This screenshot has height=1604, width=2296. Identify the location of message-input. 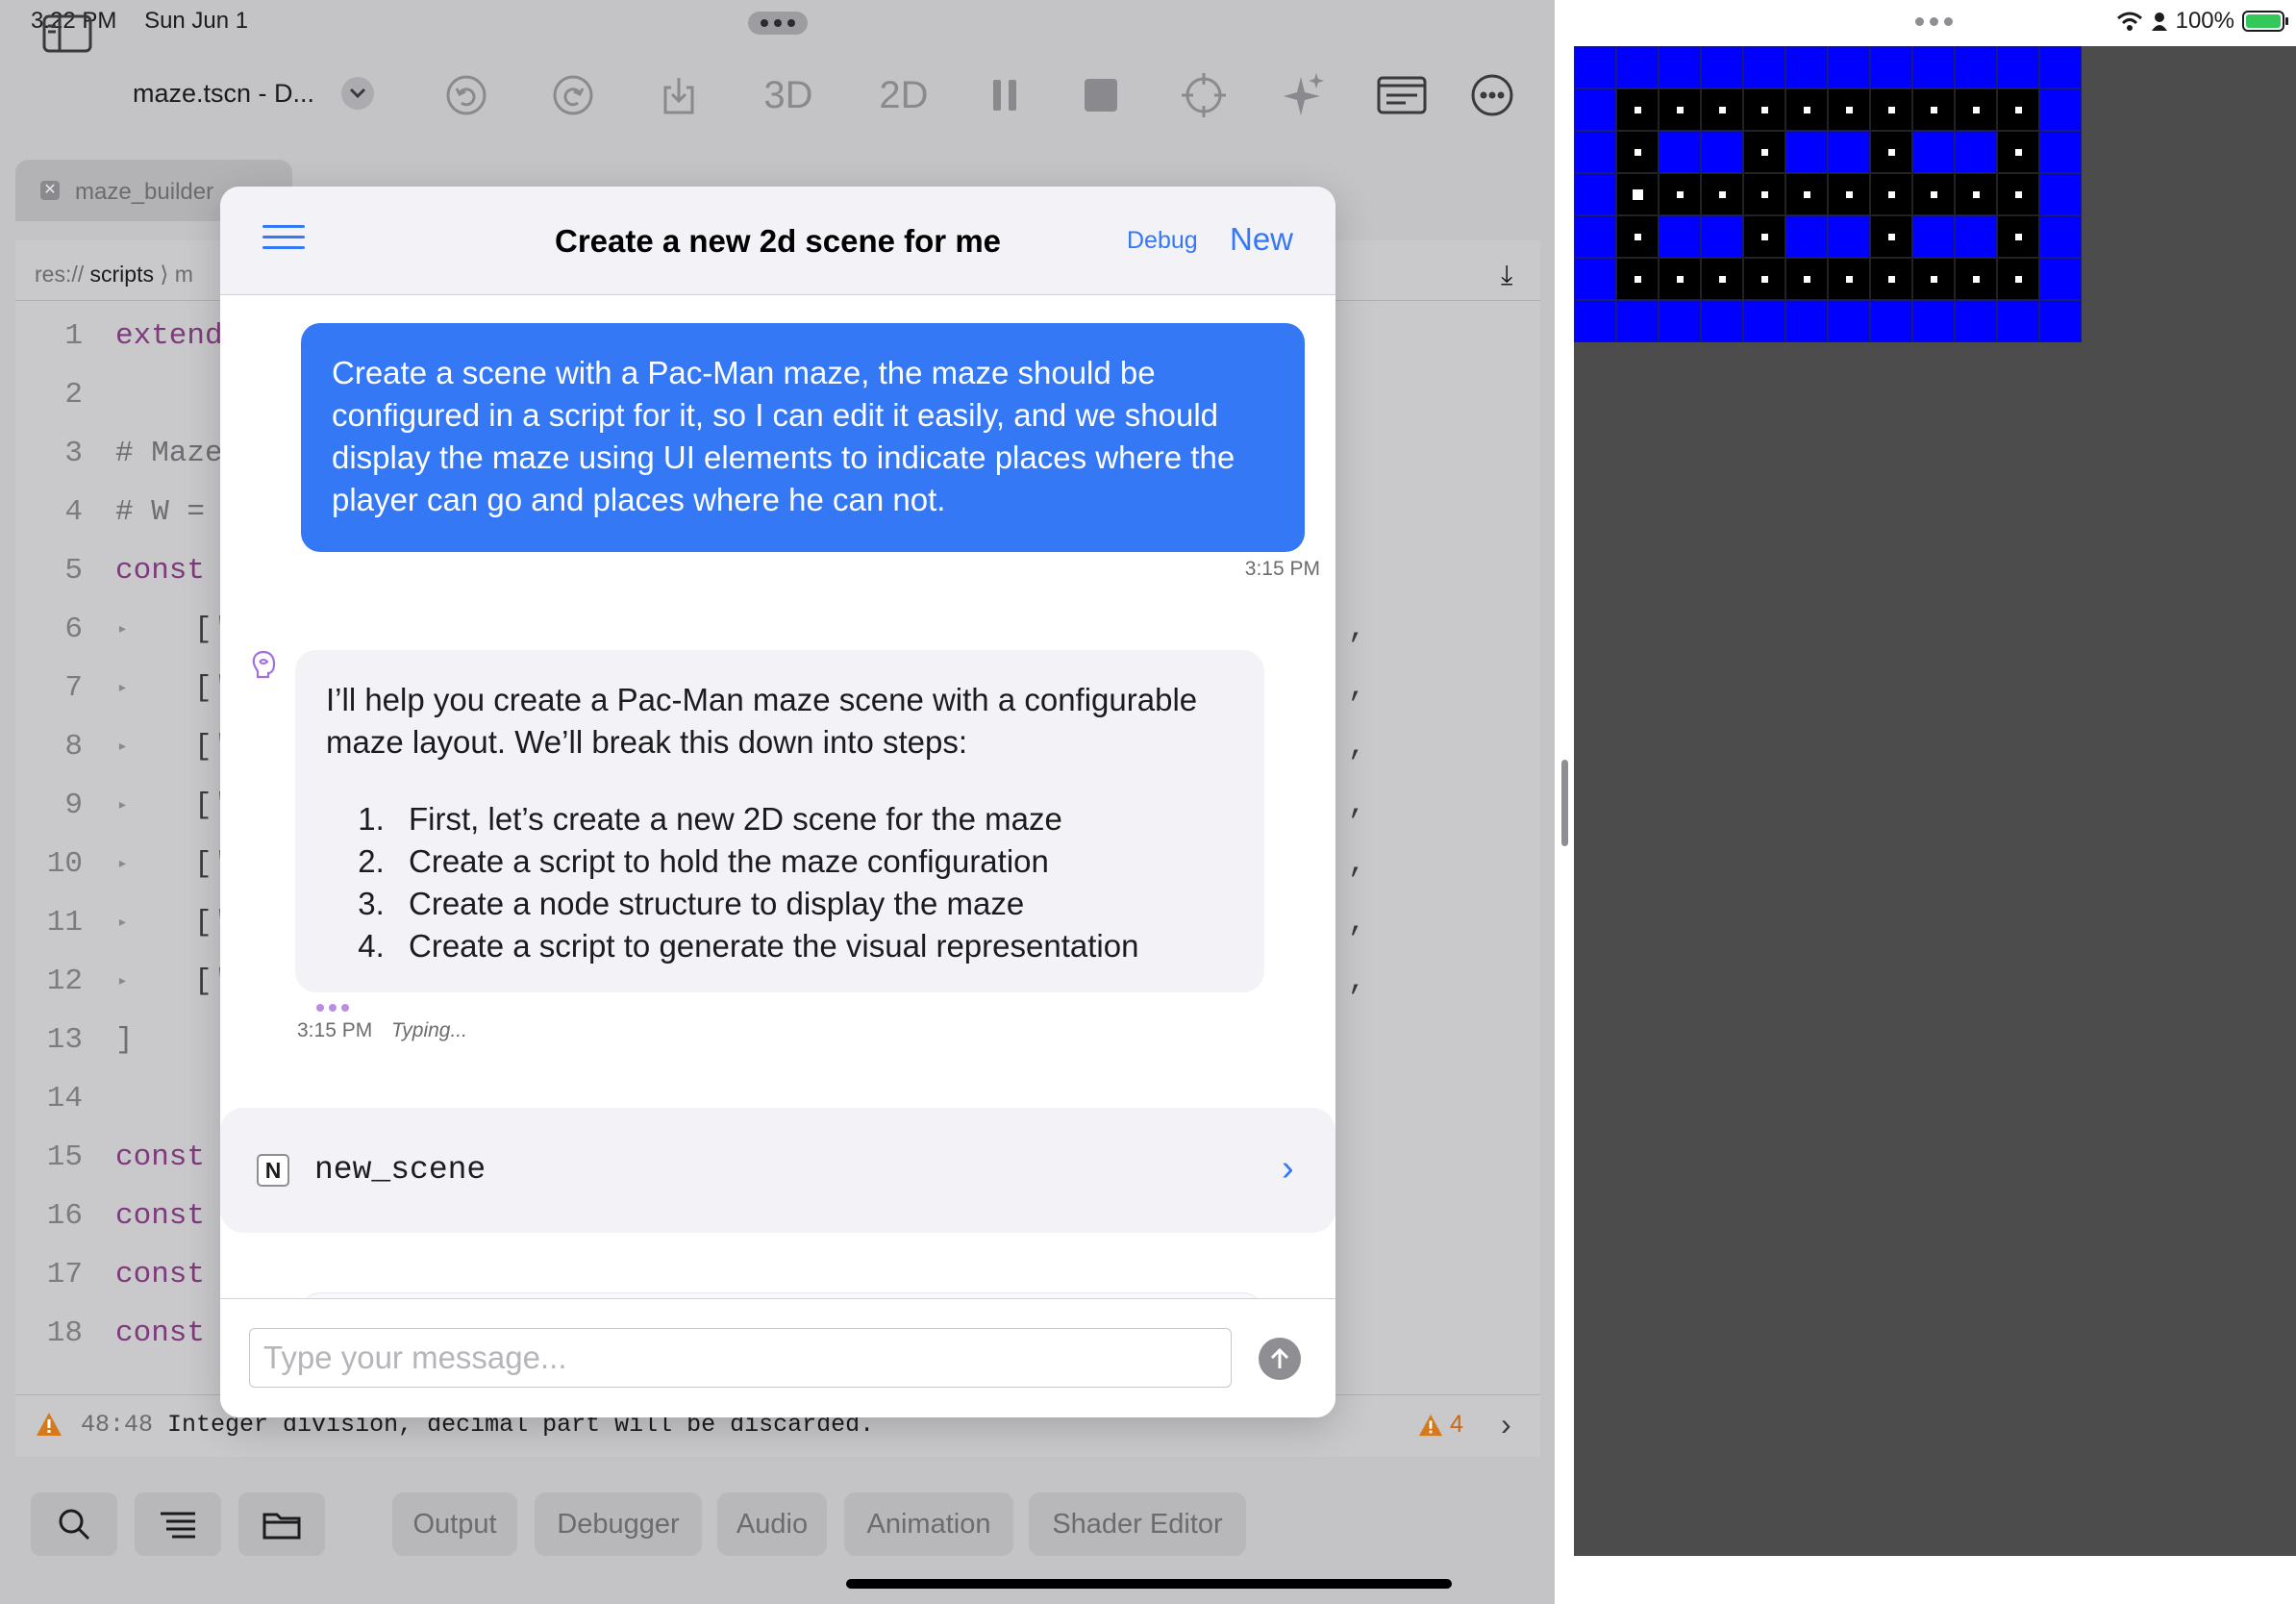
(740, 1358).